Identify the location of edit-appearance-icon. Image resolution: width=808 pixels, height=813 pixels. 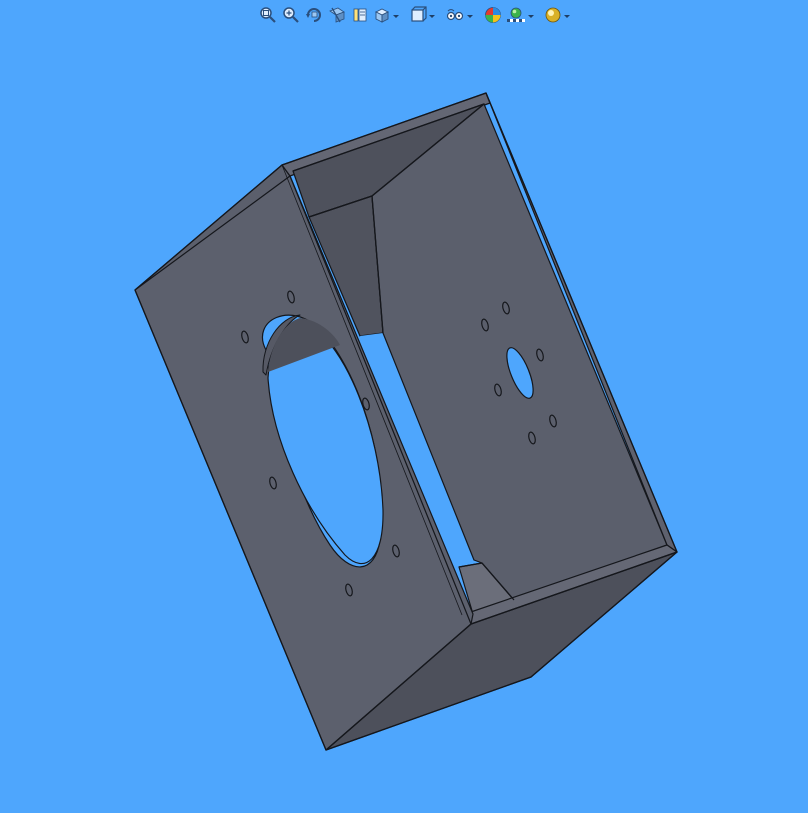
(493, 15).